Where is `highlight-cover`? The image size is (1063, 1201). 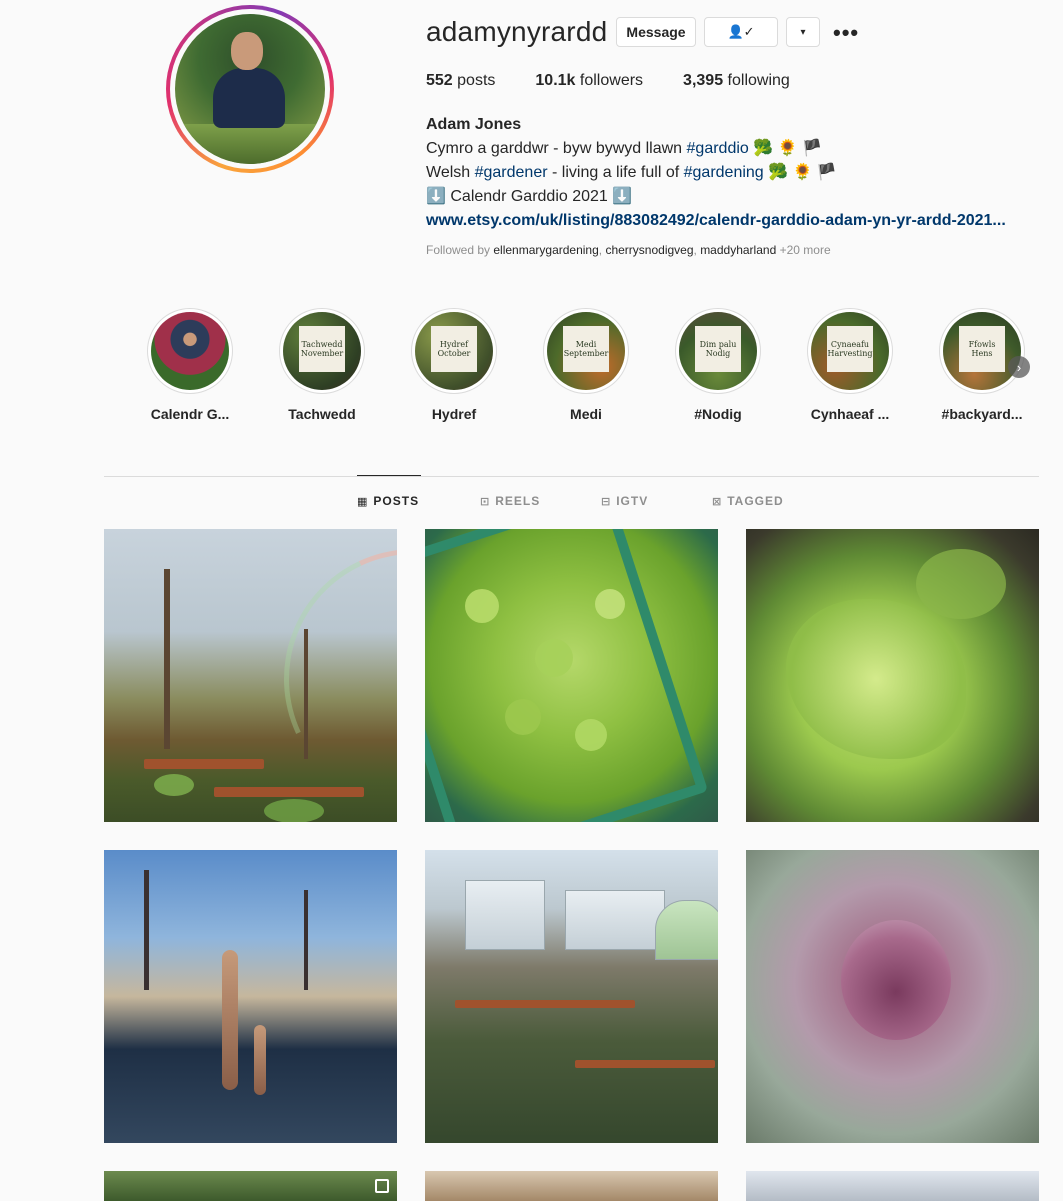 highlight-cover is located at coordinates (190, 351).